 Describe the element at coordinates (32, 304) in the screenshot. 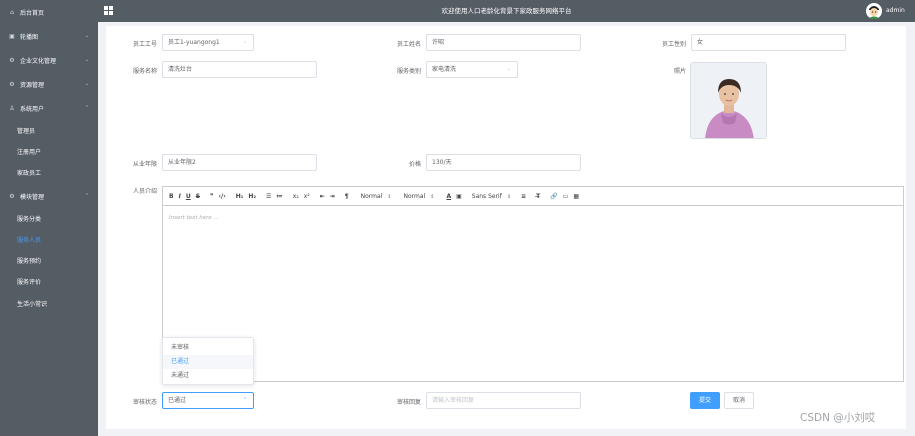

I see `sidebar-item-label: 生活小常识` at that location.